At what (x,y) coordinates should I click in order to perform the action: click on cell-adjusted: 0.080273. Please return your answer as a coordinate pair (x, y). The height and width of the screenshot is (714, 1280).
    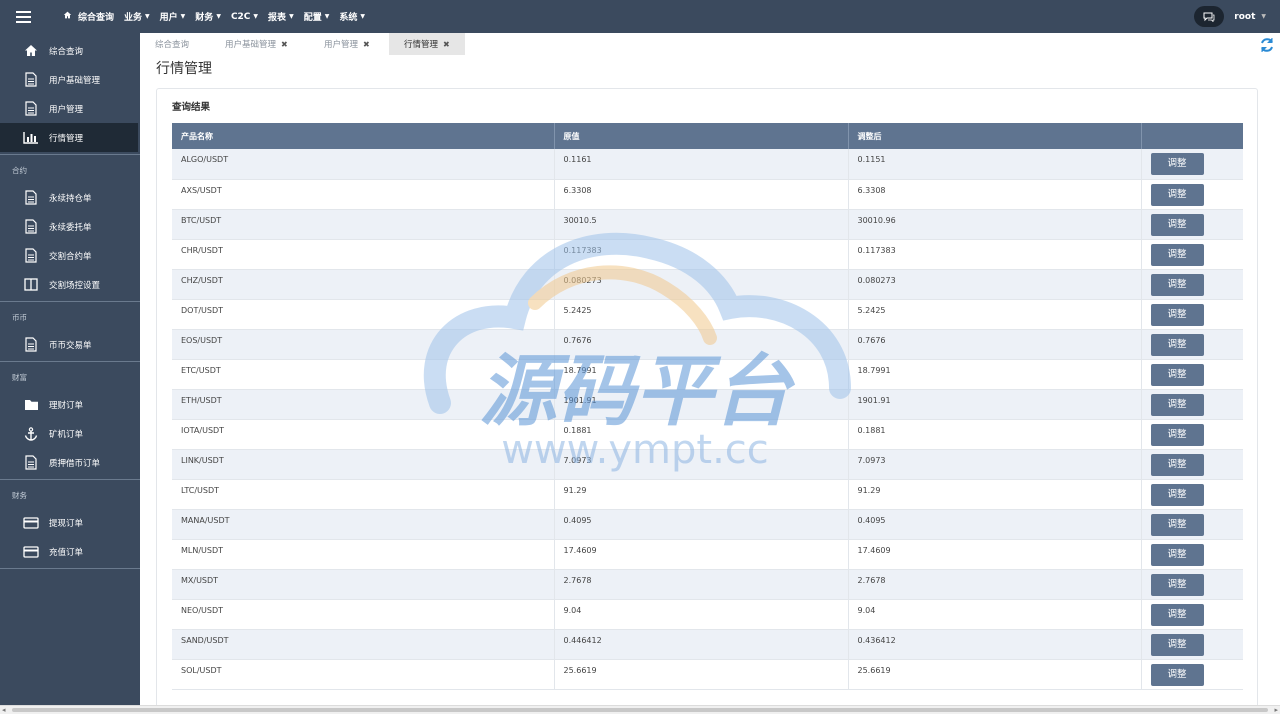
    Looking at the image, I should click on (995, 284).